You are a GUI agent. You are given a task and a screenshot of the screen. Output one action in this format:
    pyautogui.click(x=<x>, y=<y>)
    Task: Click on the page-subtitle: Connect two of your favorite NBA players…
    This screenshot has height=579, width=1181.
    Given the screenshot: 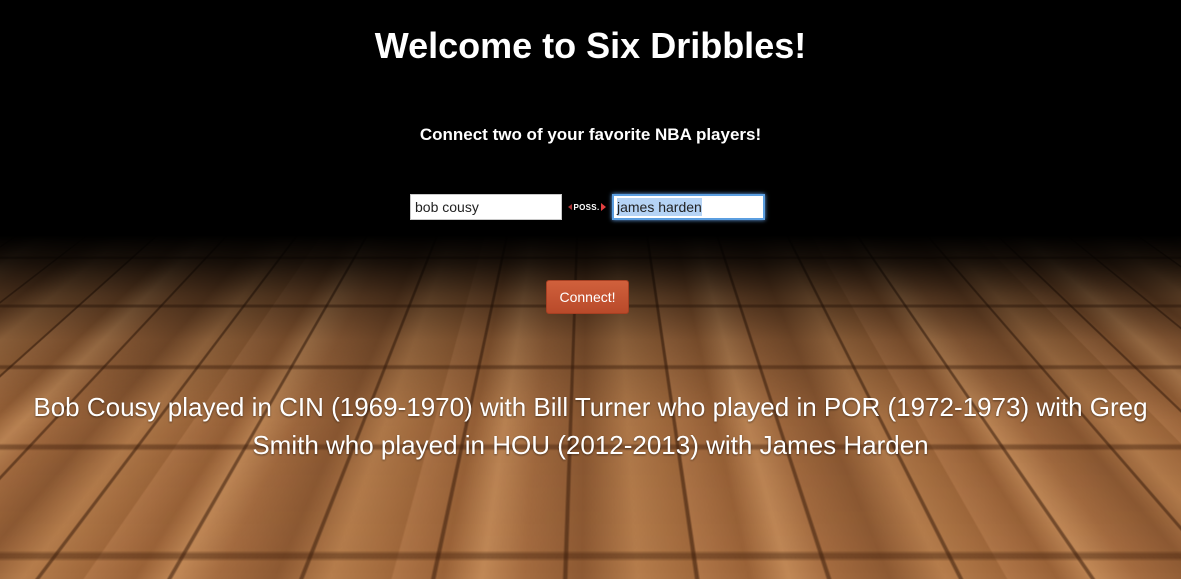 What is the action you would take?
    pyautogui.click(x=590, y=134)
    